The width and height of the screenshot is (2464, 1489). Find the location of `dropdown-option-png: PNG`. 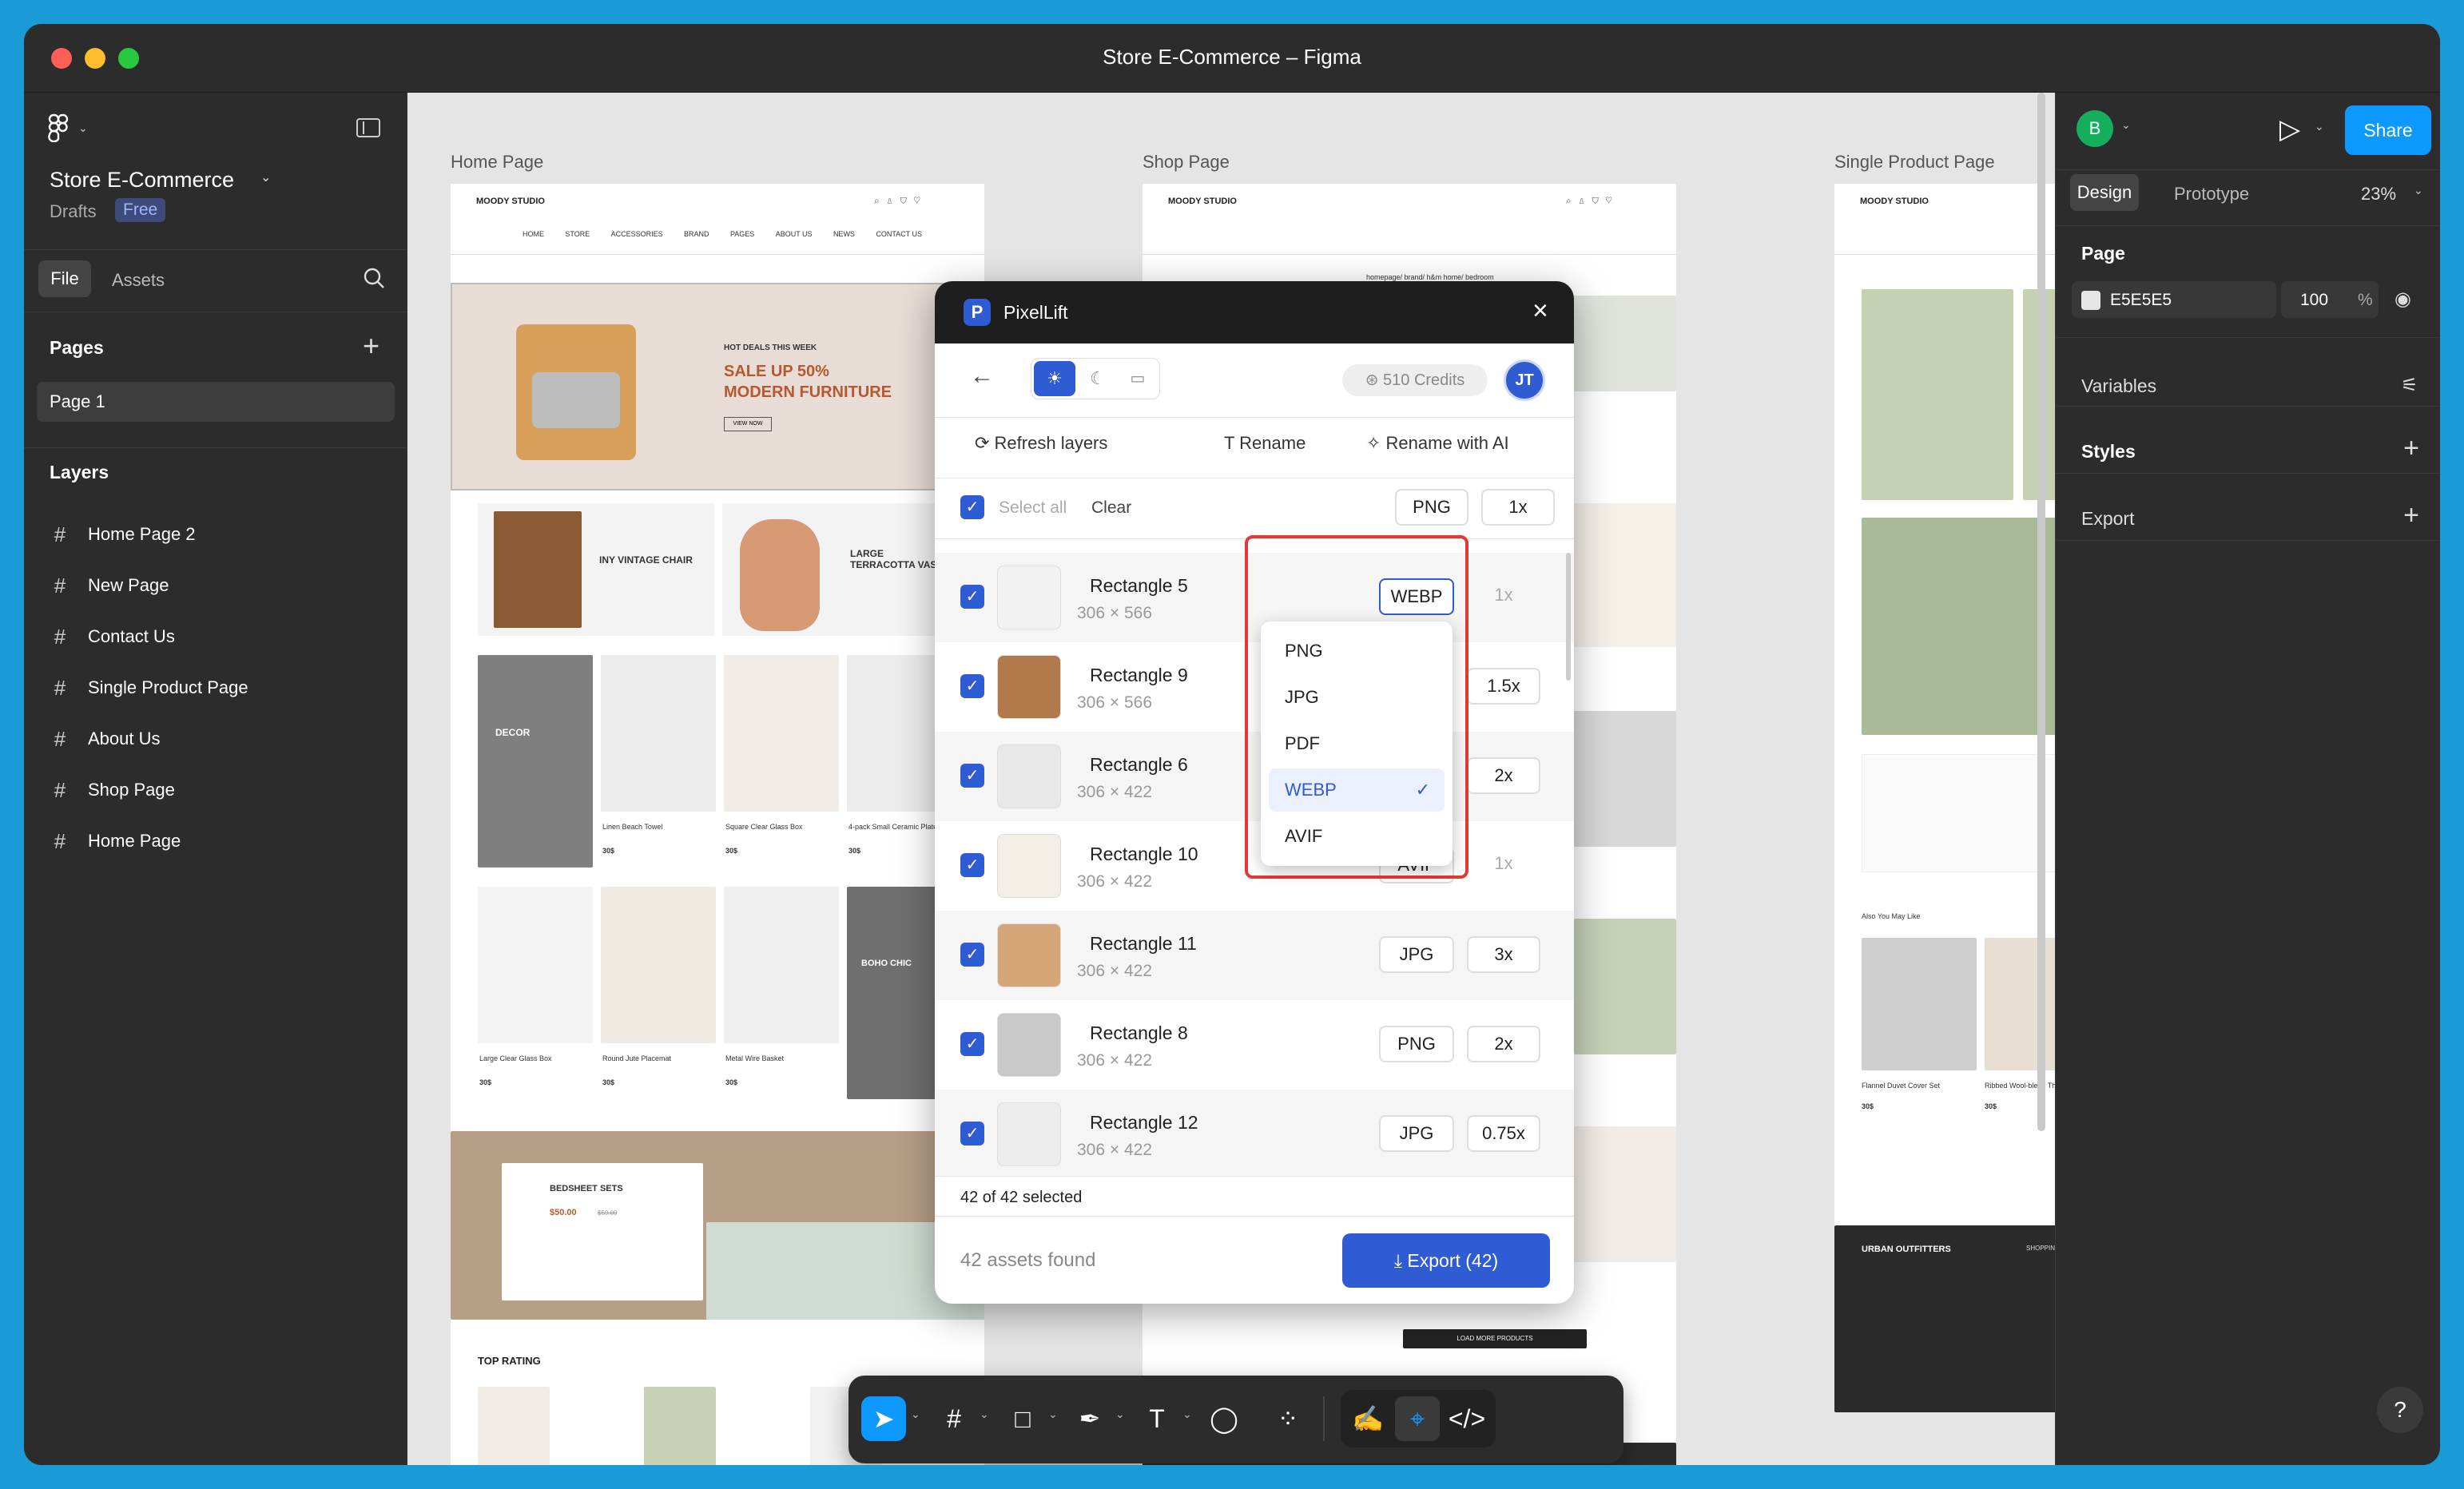

dropdown-option-png: PNG is located at coordinates (1357, 651).